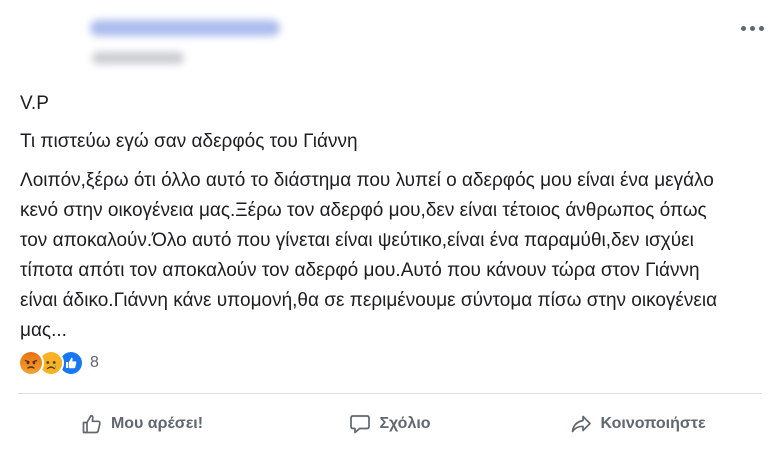 The image size is (780, 449). Describe the element at coordinates (653, 423) in the screenshot. I see `share-button-label: Κοινοποιήστε` at that location.